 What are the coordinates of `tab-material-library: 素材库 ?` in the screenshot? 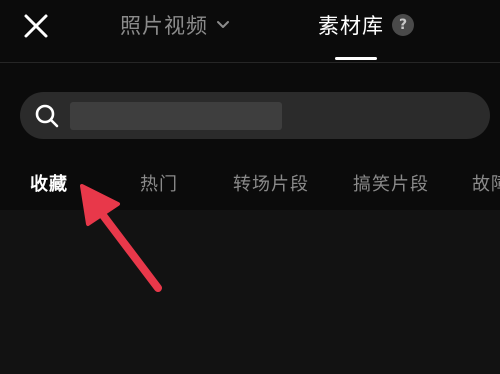 It's located at (366, 25).